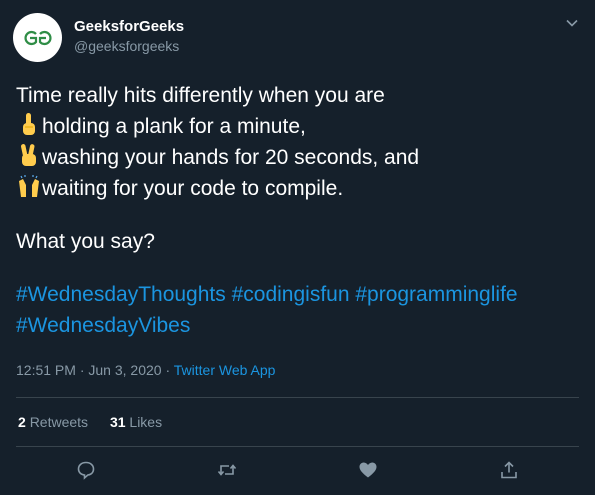 Image resolution: width=595 pixels, height=495 pixels. Describe the element at coordinates (298, 325) in the screenshot. I see `hashtag-link-line: #WednesdayVibes` at that location.